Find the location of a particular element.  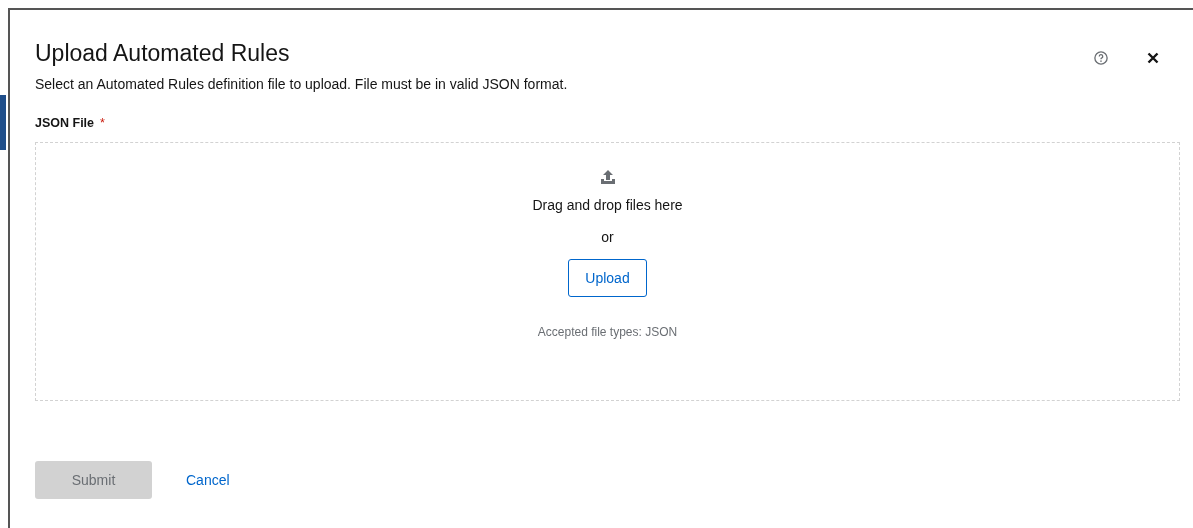

accepted-types-hint: Accepted file types: JSON is located at coordinates (607, 332).